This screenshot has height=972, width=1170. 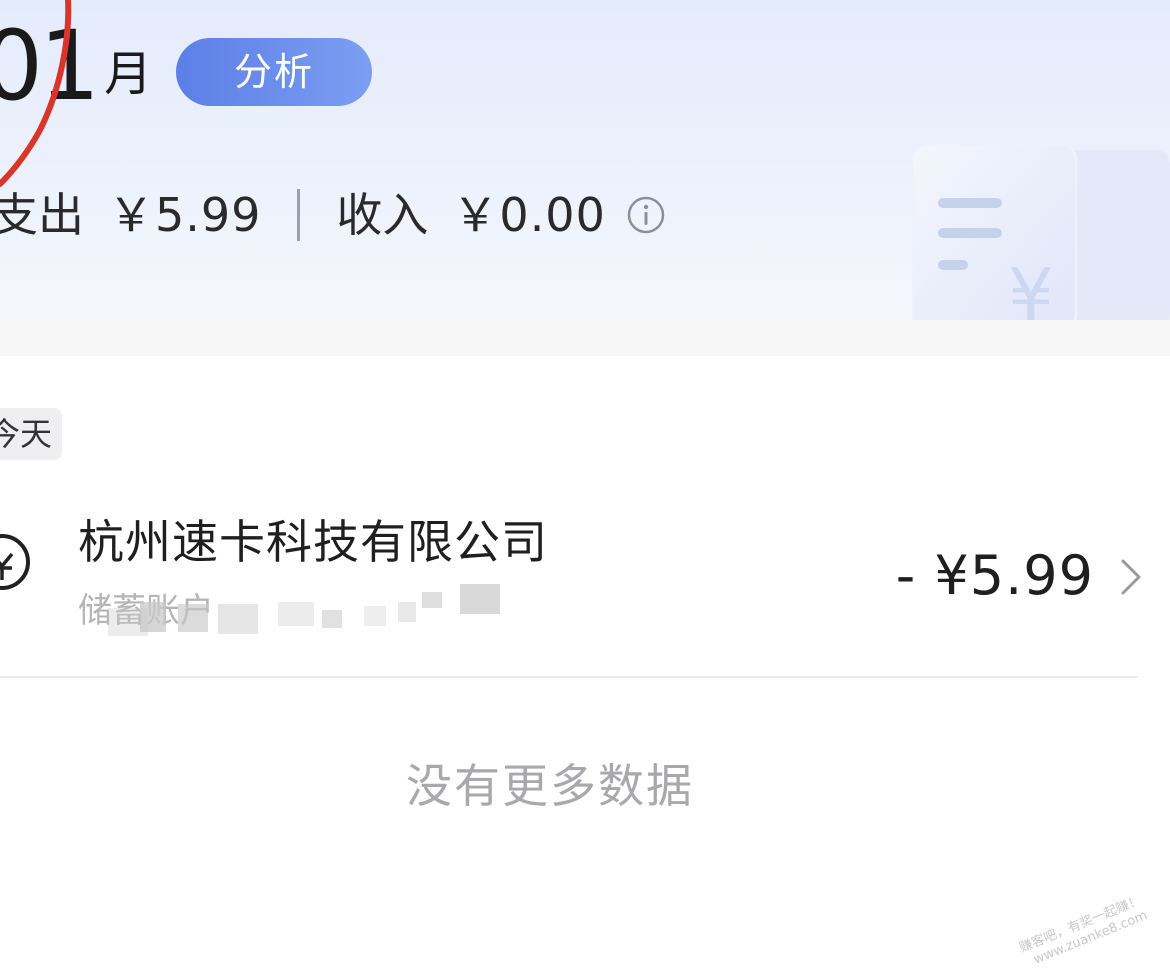 I want to click on section-separator, so click(x=585, y=338).